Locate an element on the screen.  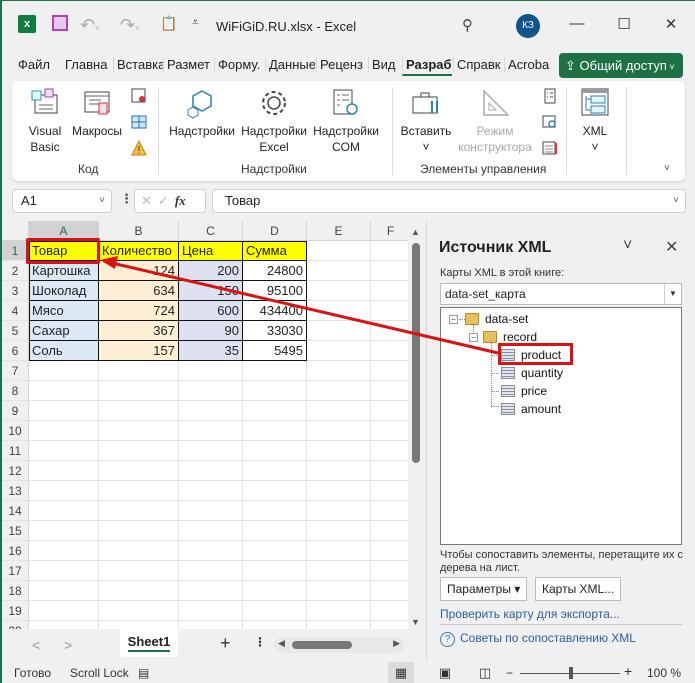
tree-node-data-set: data-set is located at coordinates (496, 319).